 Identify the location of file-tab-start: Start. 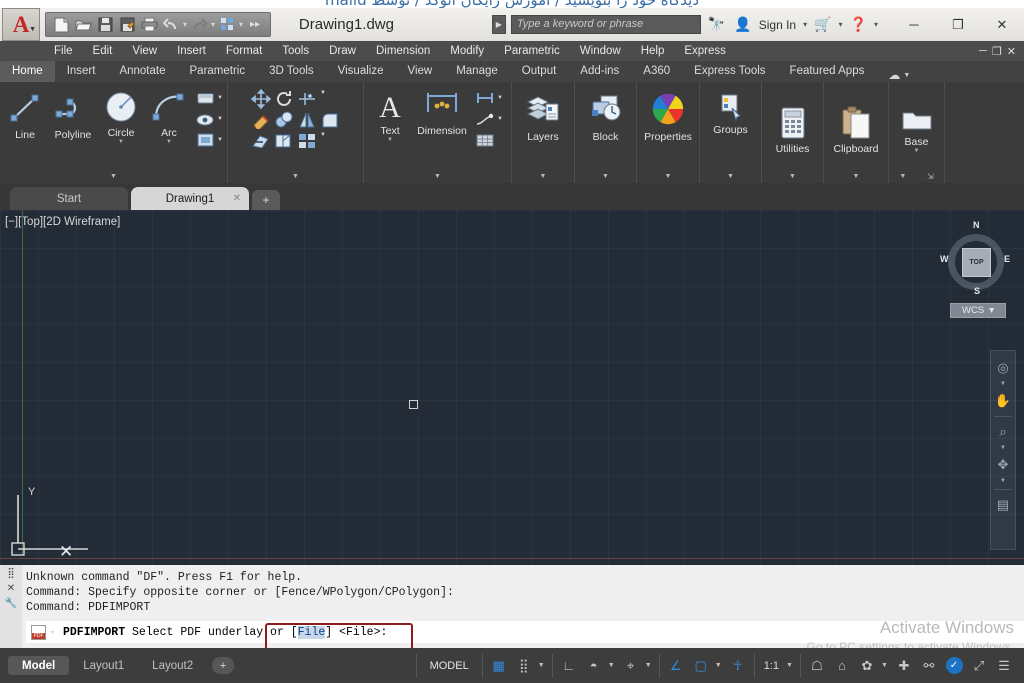
(69, 198).